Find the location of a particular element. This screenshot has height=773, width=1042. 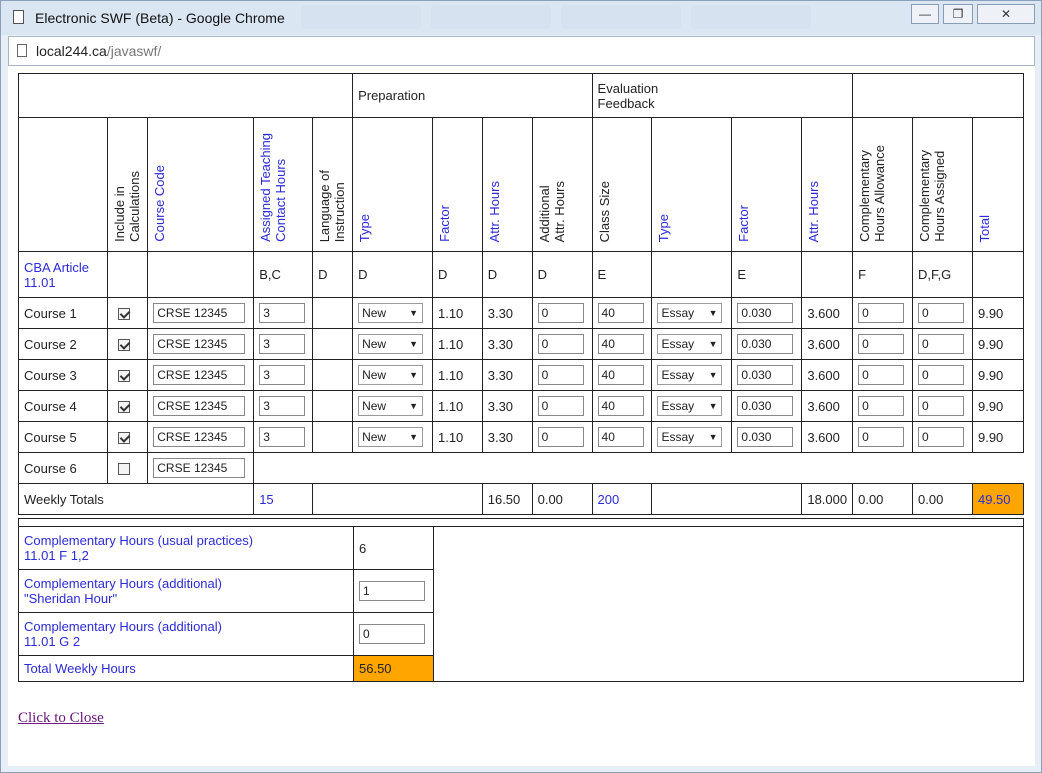

cba-article-link: CBA Article 11.01 is located at coordinates (63, 274).